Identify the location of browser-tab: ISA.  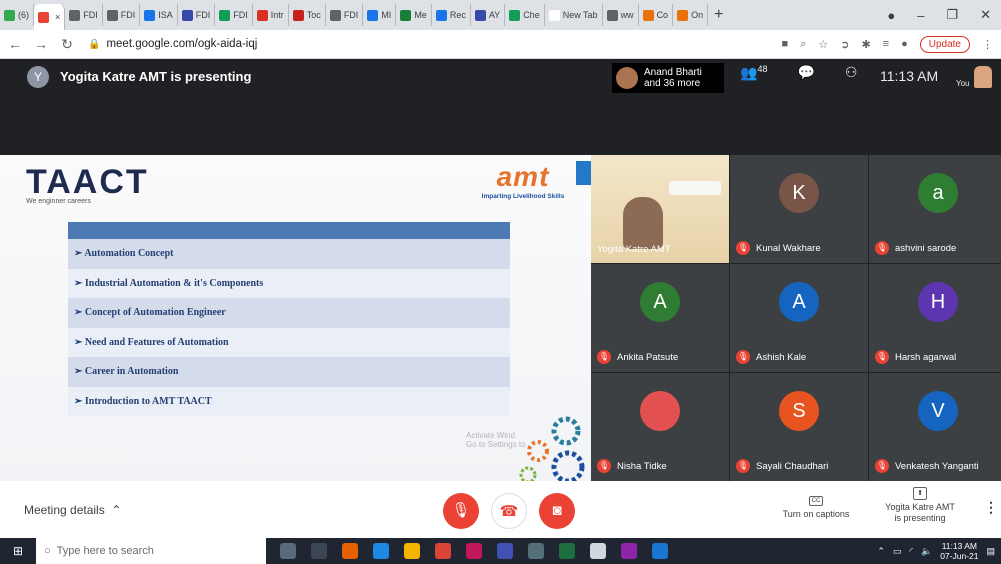
(159, 15).